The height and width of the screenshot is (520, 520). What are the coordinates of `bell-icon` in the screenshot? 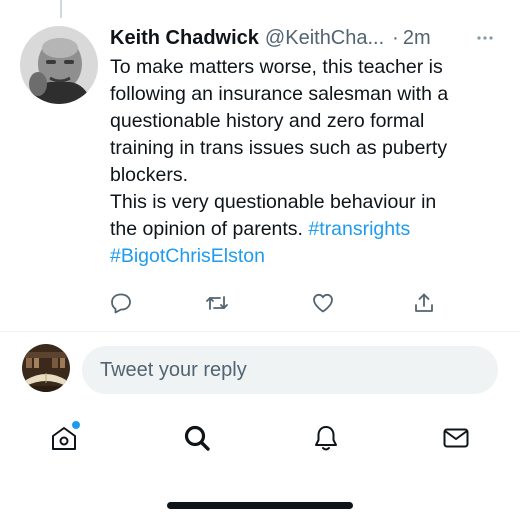 It's located at (326, 438).